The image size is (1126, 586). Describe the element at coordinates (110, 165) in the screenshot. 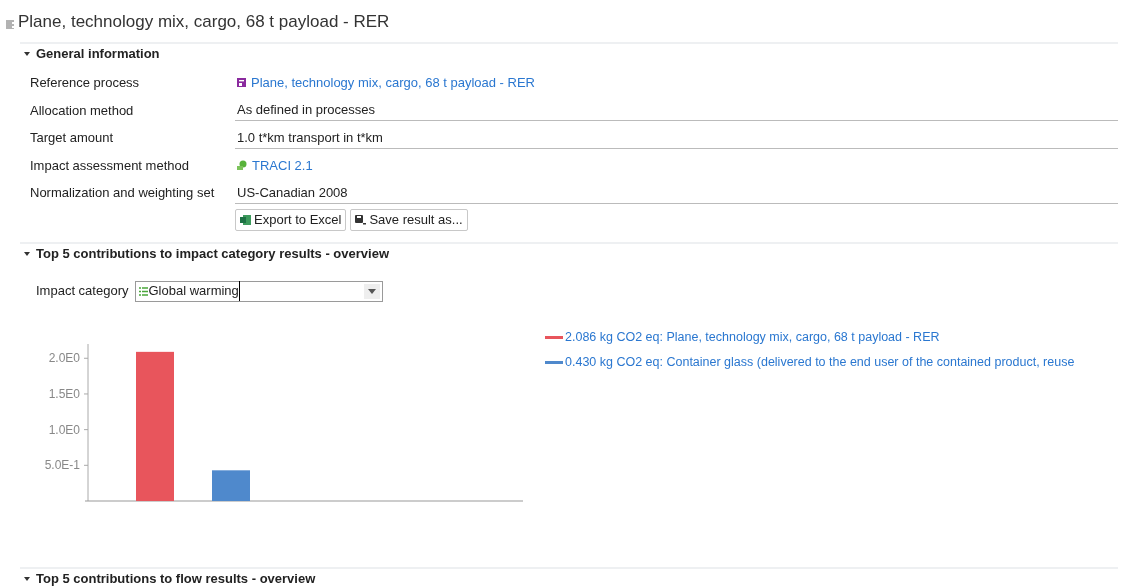

I see `field-label: Impact assessment method` at that location.